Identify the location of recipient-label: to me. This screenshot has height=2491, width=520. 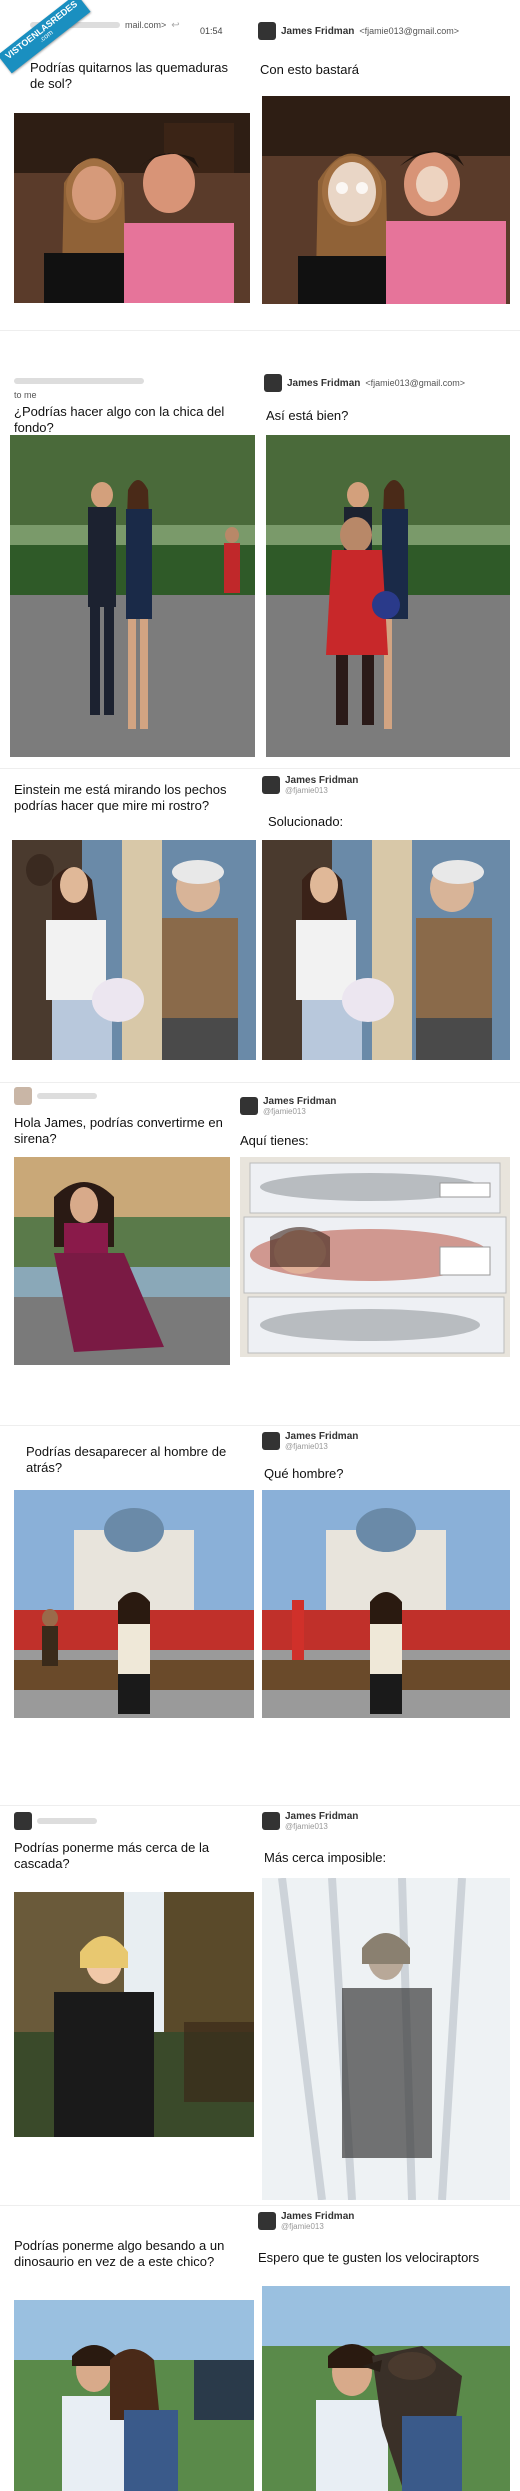
(25, 395).